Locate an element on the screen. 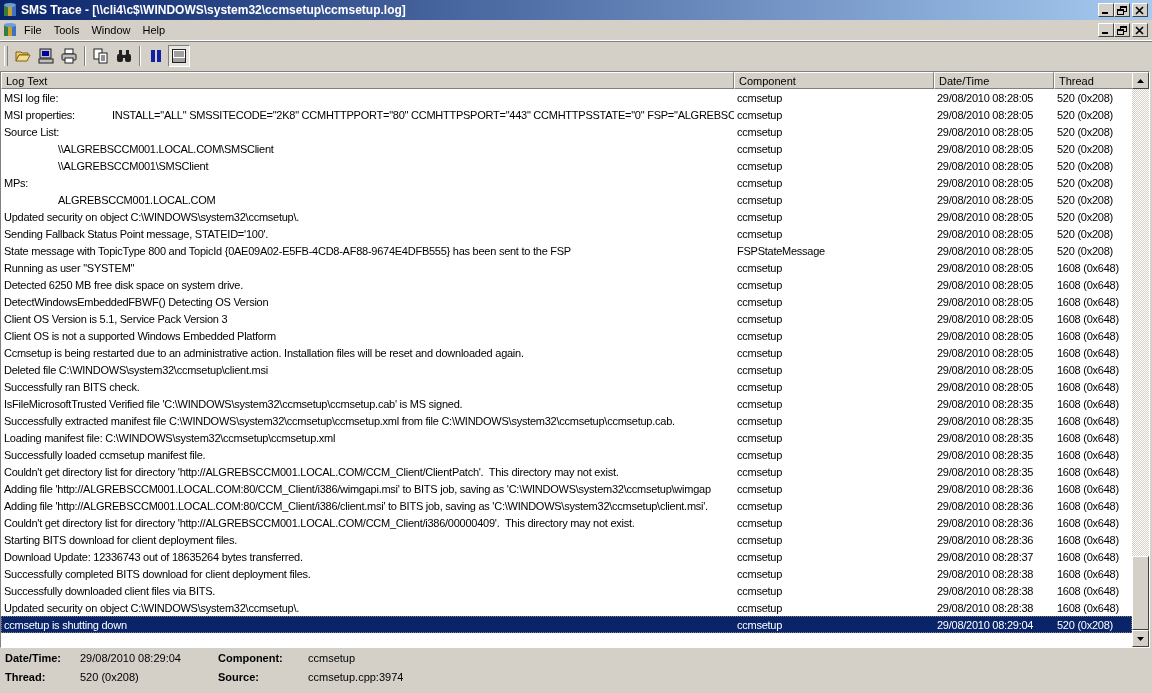 The image size is (1152, 693). open-folder-icon is located at coordinates (23, 56).